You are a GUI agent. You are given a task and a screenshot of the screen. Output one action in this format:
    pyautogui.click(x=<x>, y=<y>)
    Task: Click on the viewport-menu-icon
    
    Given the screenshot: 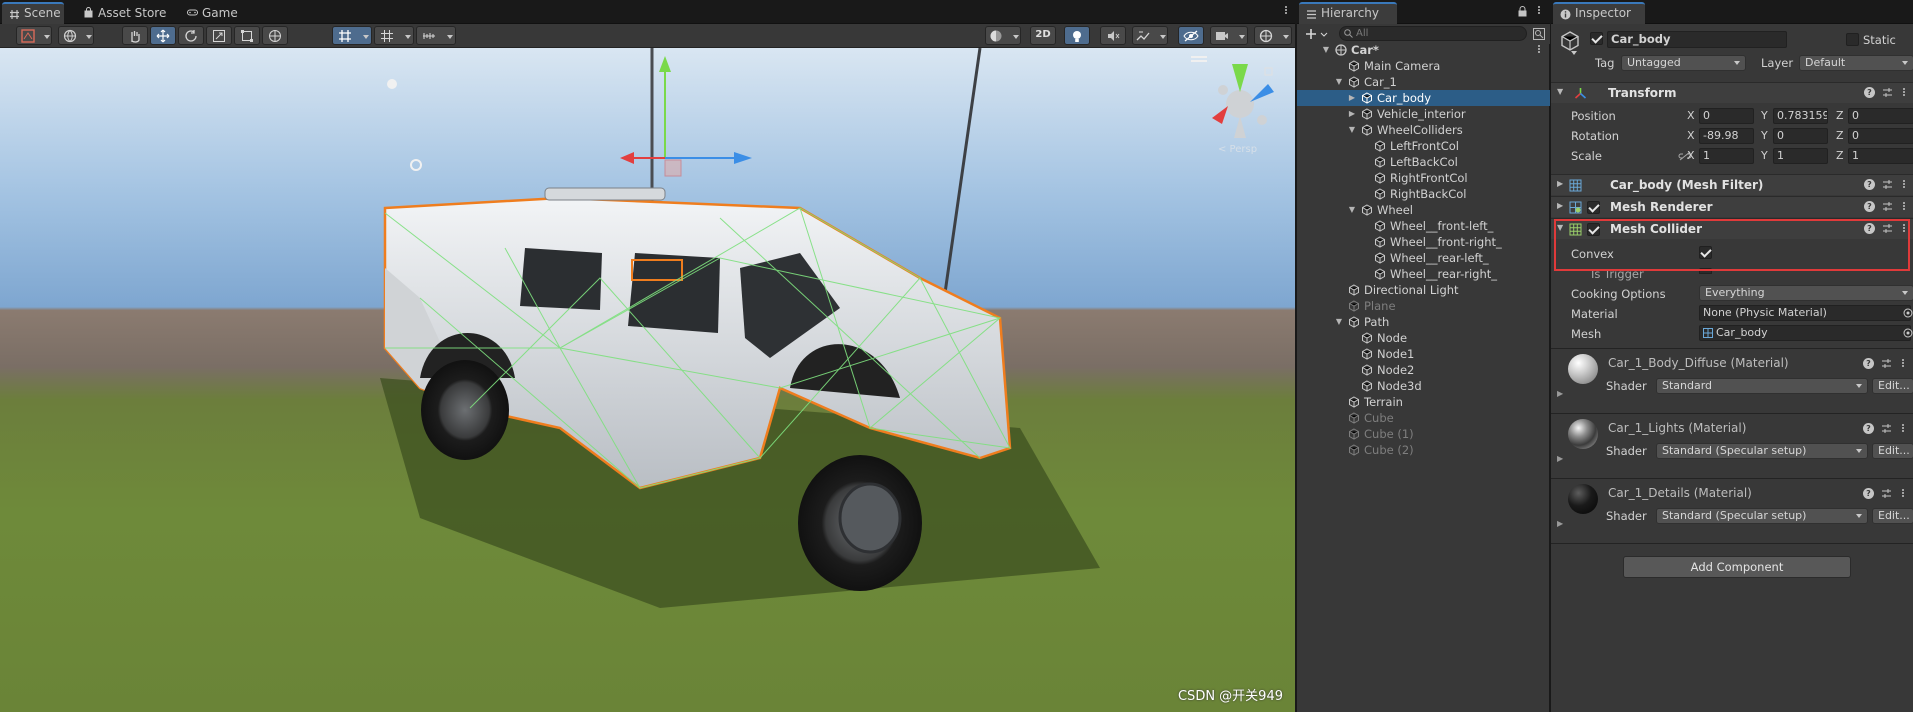 What is the action you would take?
    pyautogui.click(x=1199, y=61)
    